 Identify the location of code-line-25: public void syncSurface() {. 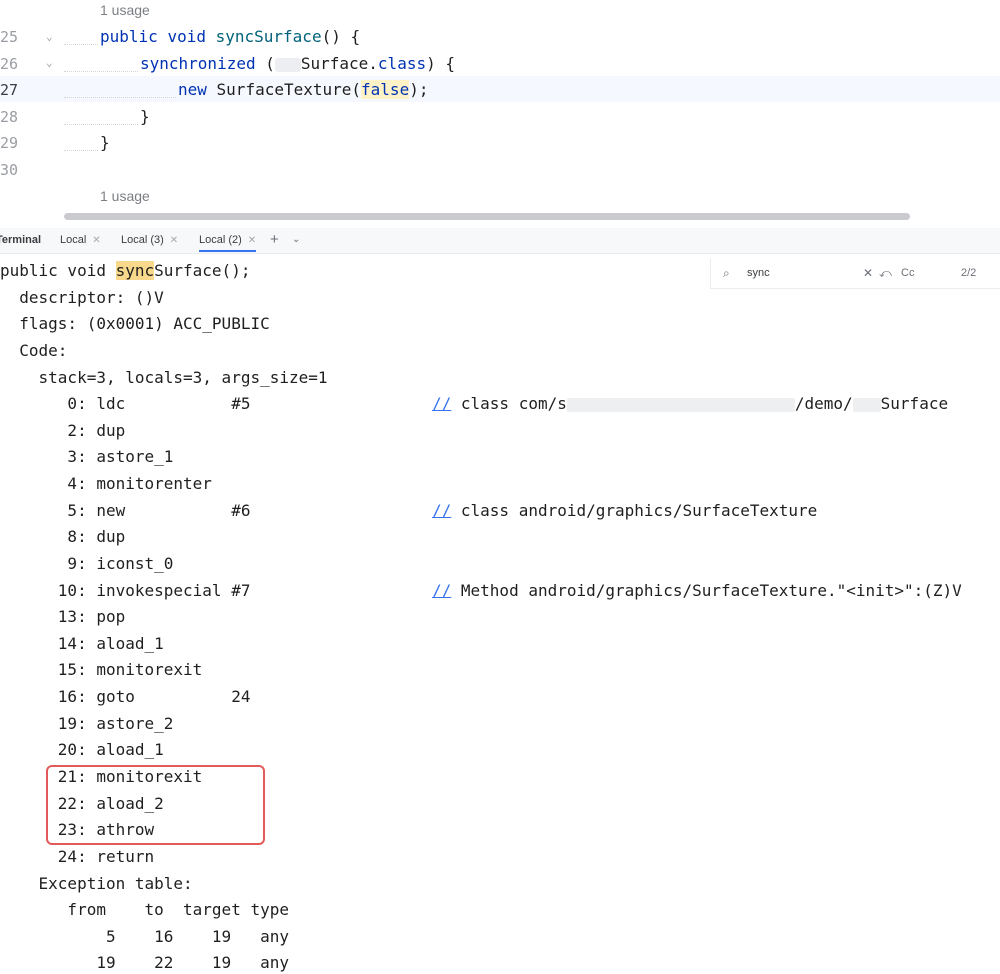
(230, 36).